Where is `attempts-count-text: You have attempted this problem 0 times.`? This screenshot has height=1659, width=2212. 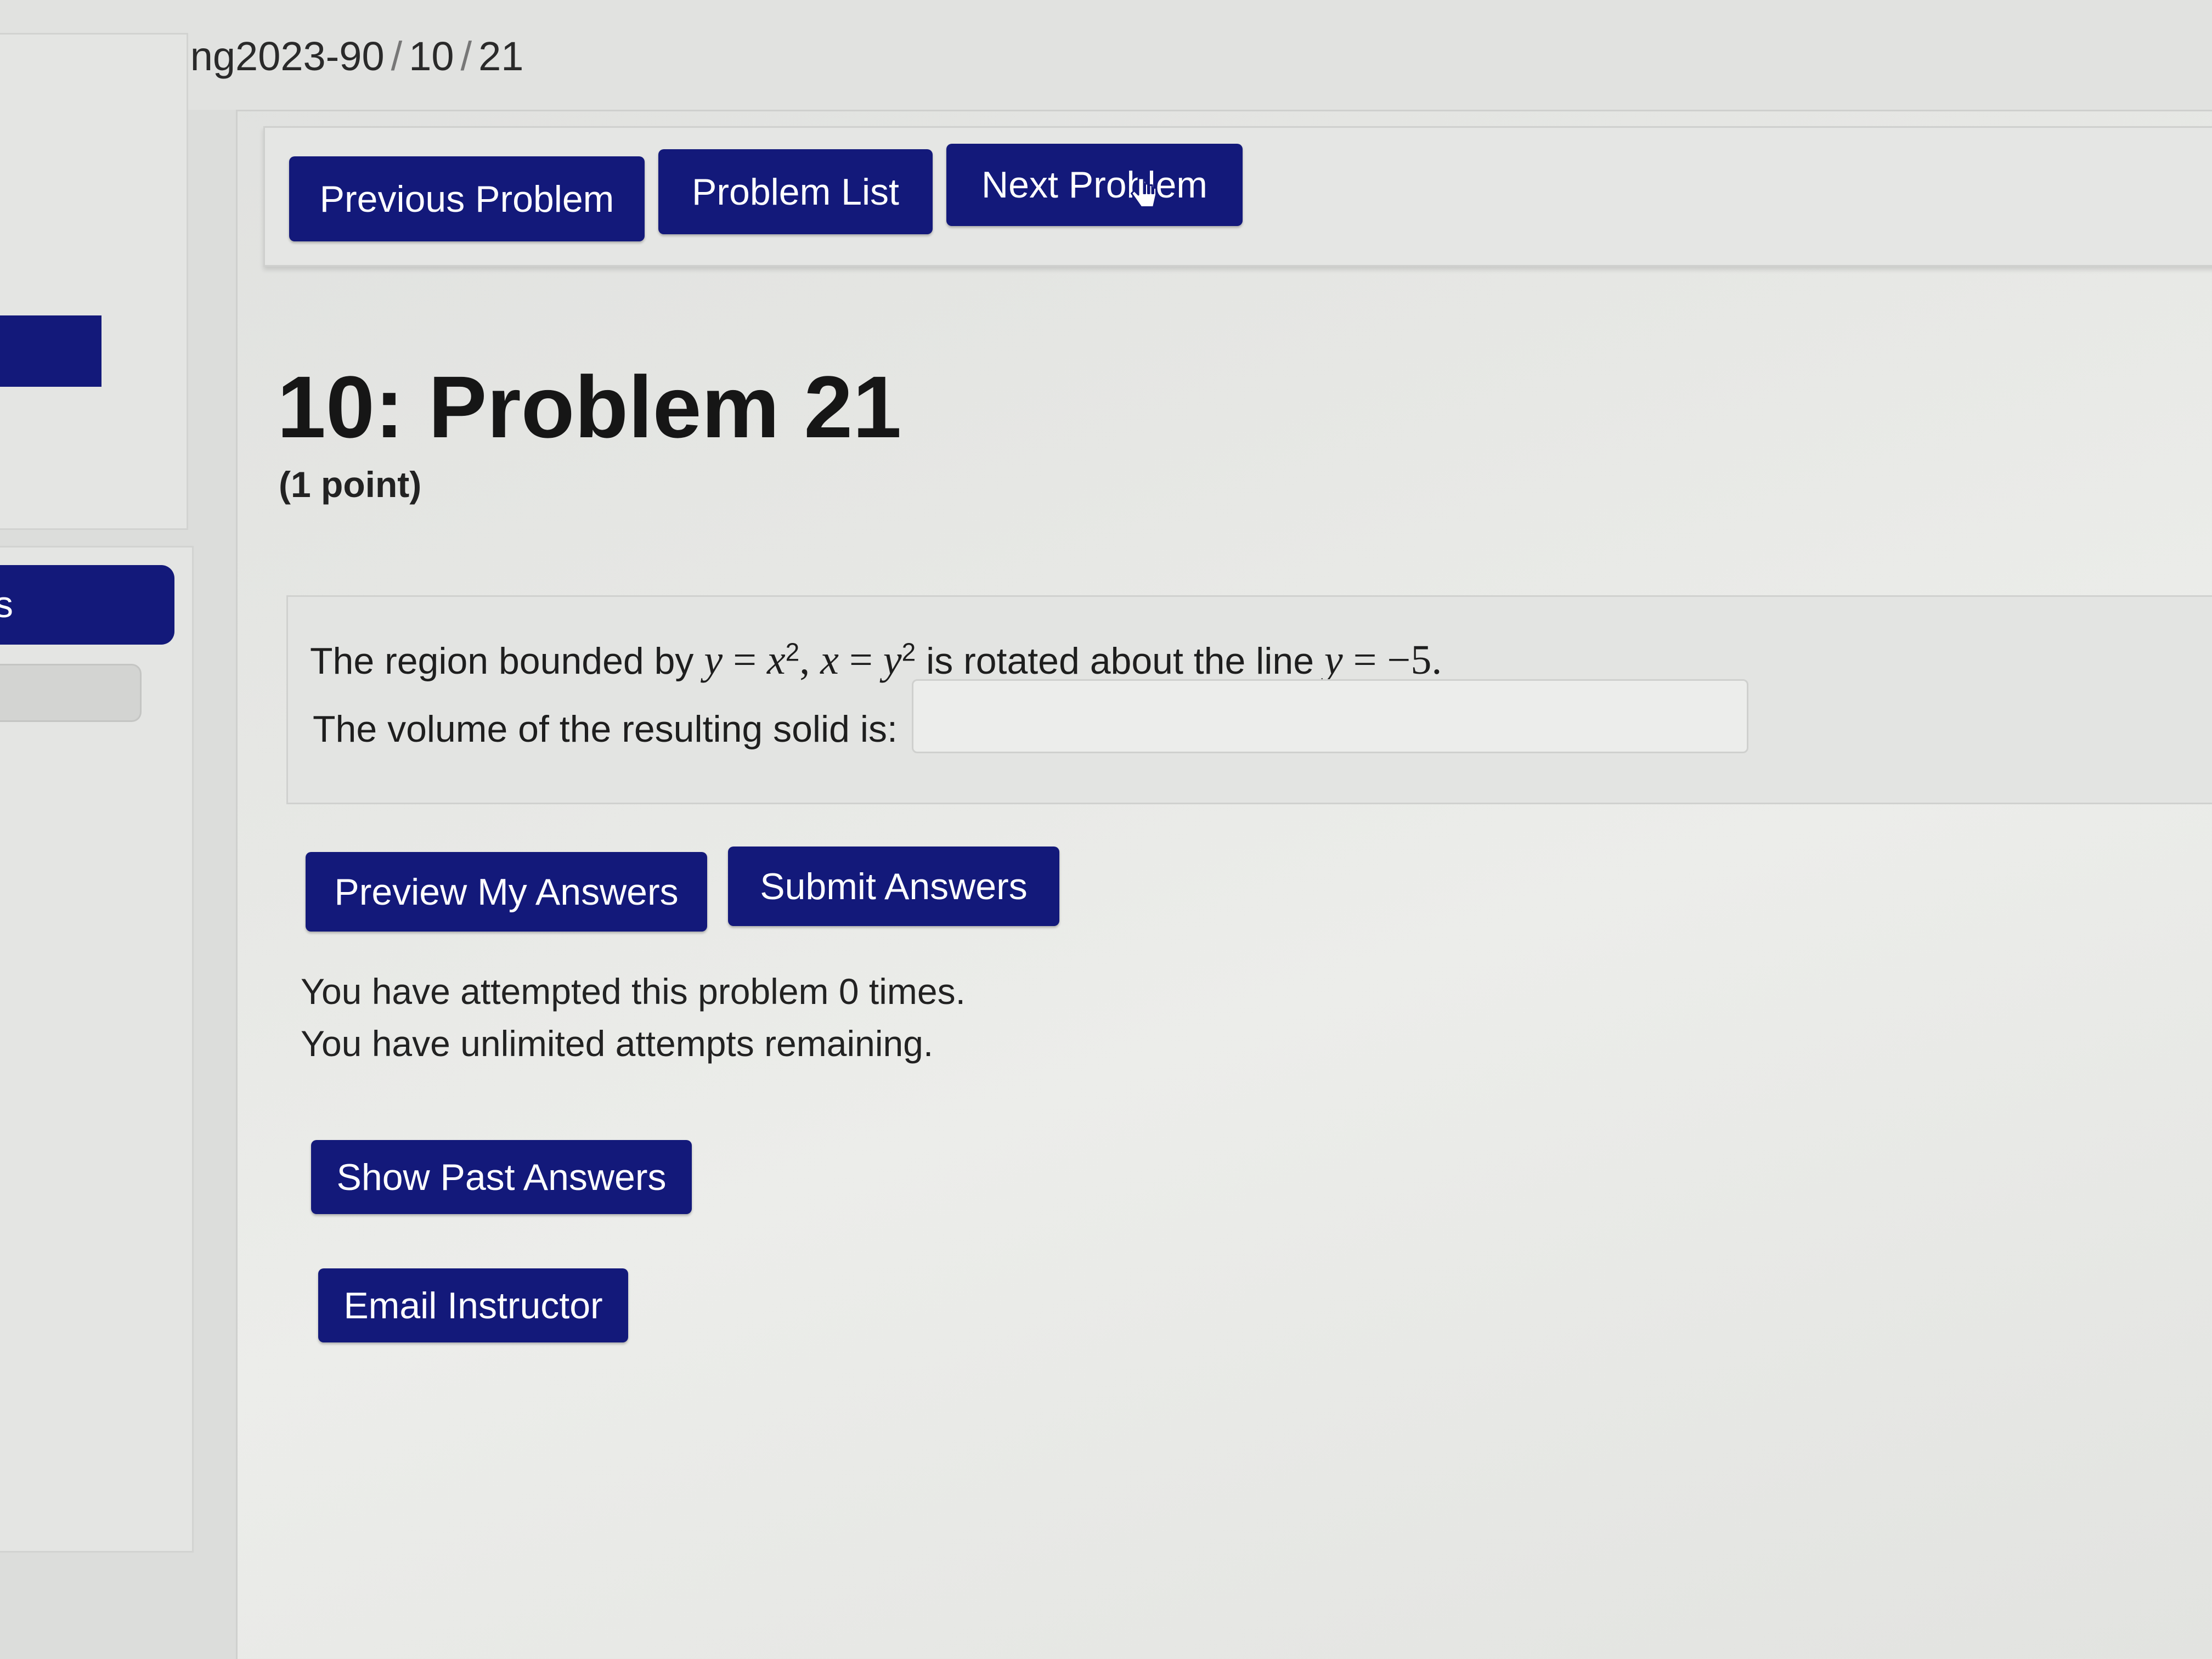
attempts-count-text: You have attempted this problem 0 times. is located at coordinates (634, 991).